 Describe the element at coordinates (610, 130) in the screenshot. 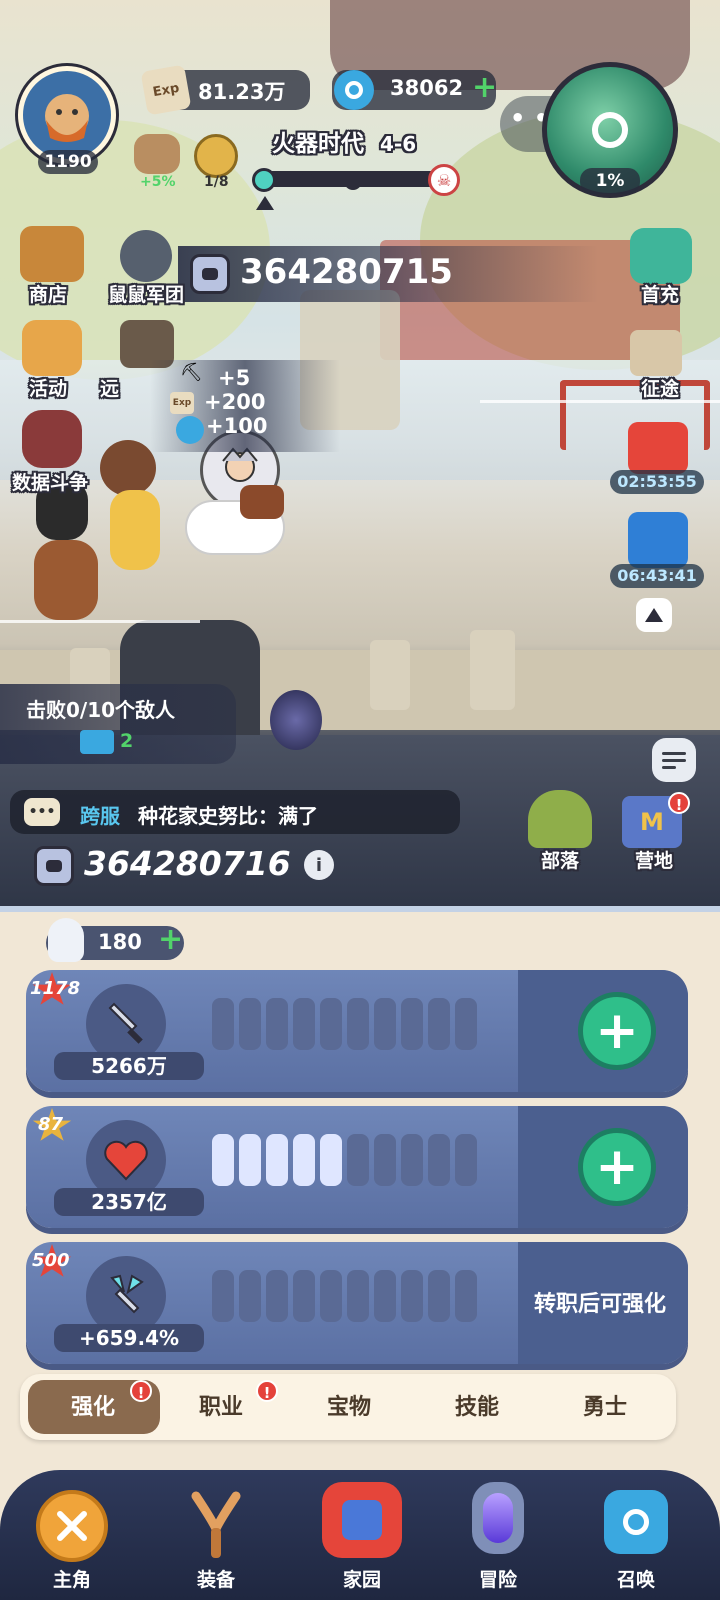

I see `location-target-icon` at that location.